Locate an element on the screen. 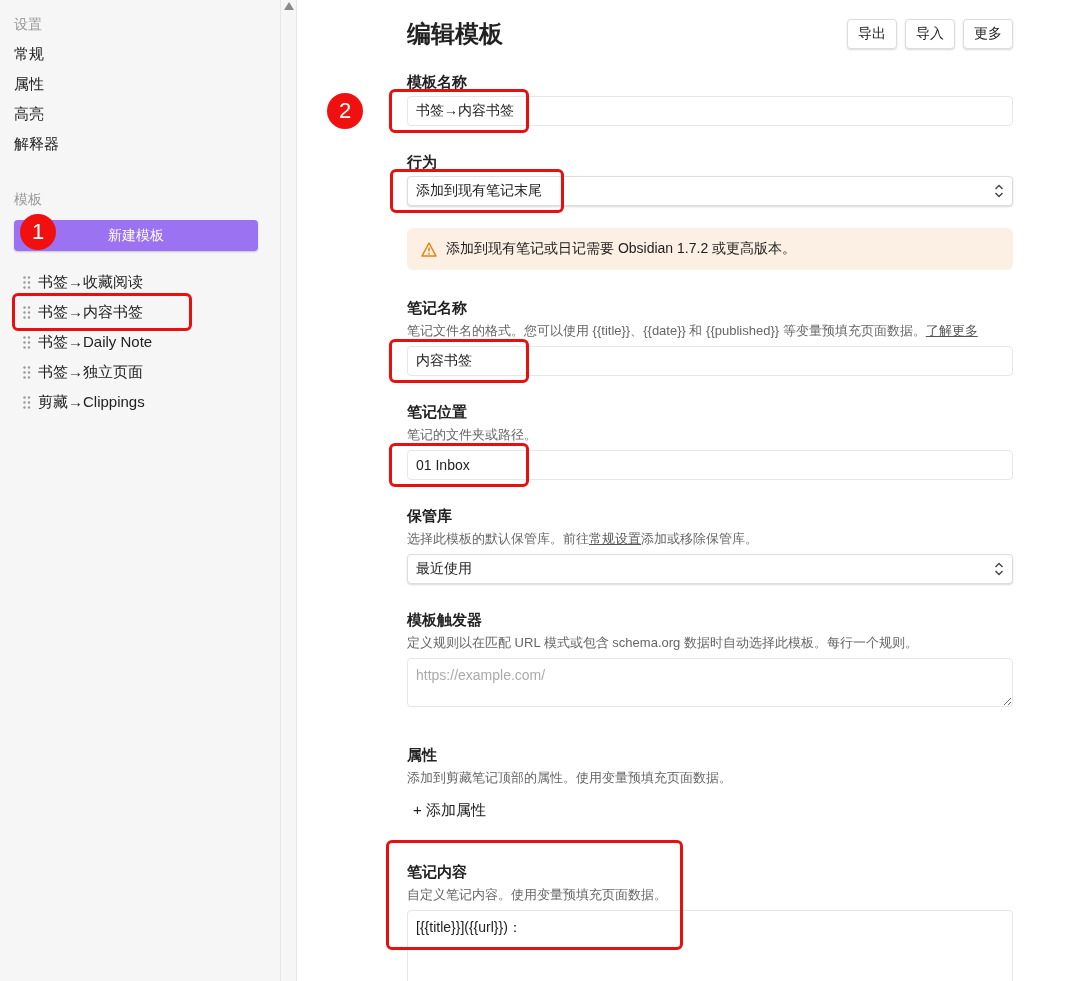  add-property-button: + 添加属性 is located at coordinates (449, 810).